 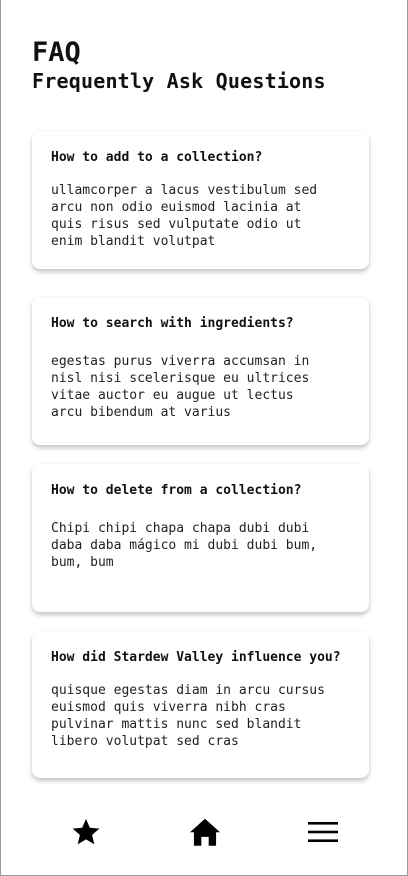 I want to click on page-title: FAQ, so click(x=56, y=52).